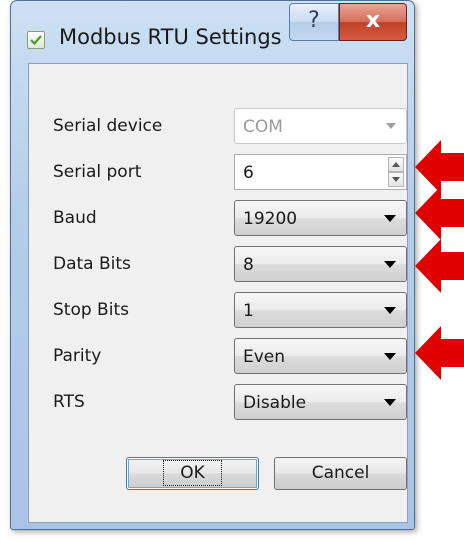 The width and height of the screenshot is (464, 542). What do you see at coordinates (97, 172) in the screenshot?
I see `serial-port-label: Serial port` at bounding box center [97, 172].